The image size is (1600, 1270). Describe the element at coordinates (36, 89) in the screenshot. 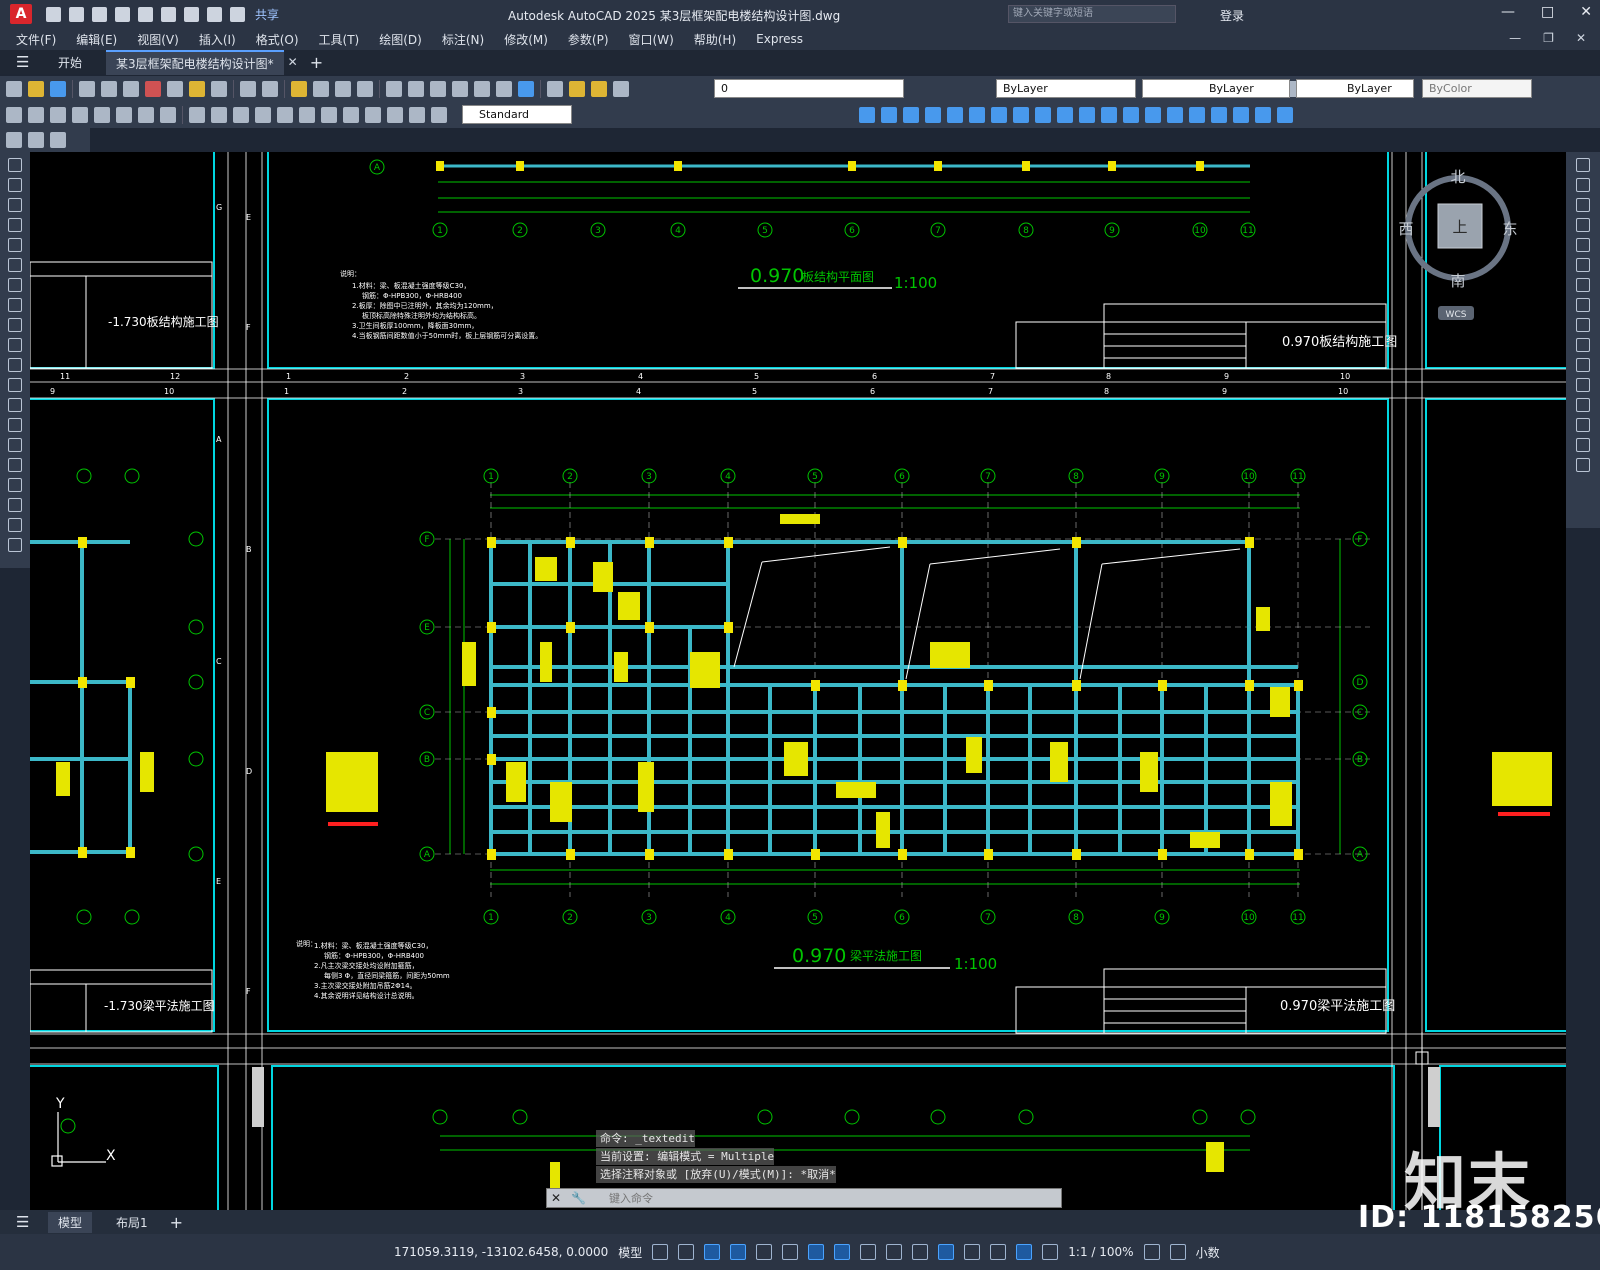

I see `open-icon` at that location.